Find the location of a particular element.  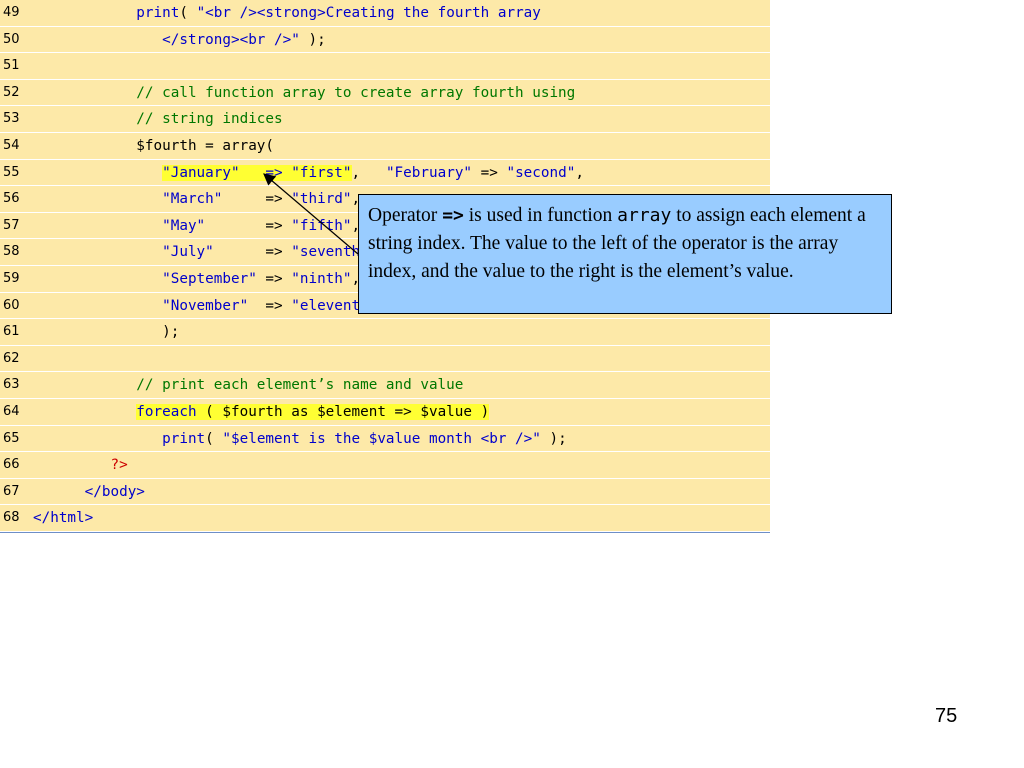

line-number: 59 is located at coordinates (11, 278).